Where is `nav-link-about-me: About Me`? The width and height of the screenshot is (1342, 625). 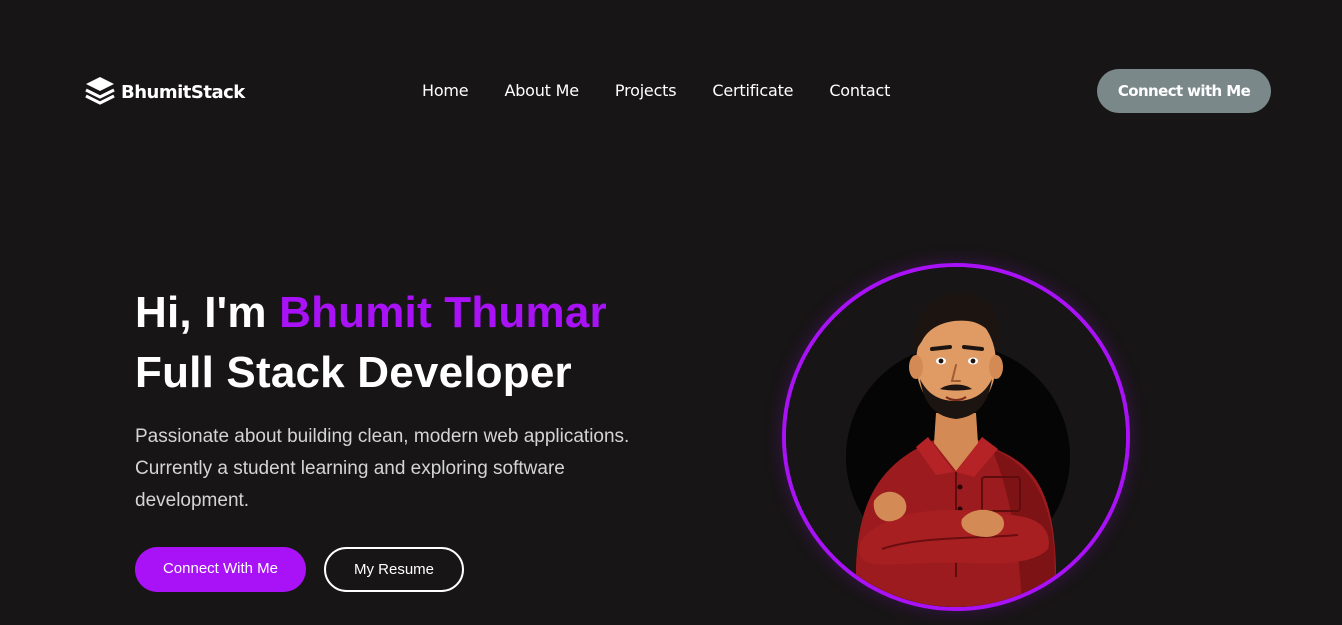
nav-link-about-me: About Me is located at coordinates (541, 91).